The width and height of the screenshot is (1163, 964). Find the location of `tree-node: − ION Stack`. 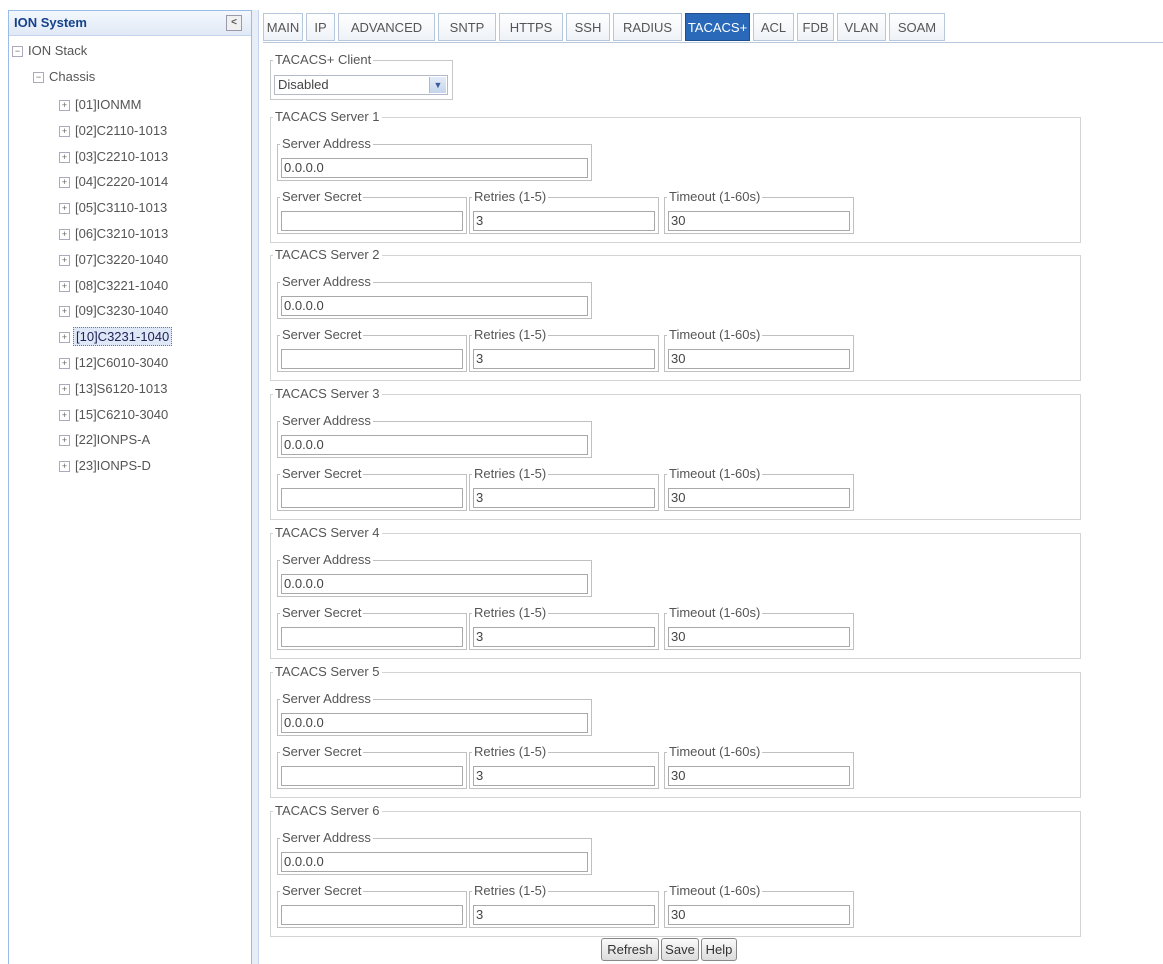

tree-node: − ION Stack is located at coordinates (50, 51).